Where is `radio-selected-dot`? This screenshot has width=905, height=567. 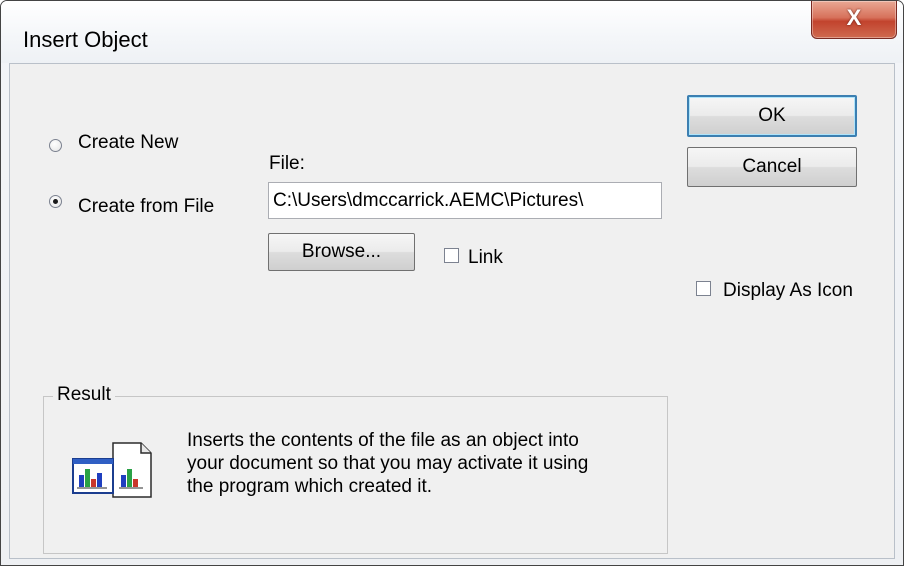
radio-selected-dot is located at coordinates (55, 201).